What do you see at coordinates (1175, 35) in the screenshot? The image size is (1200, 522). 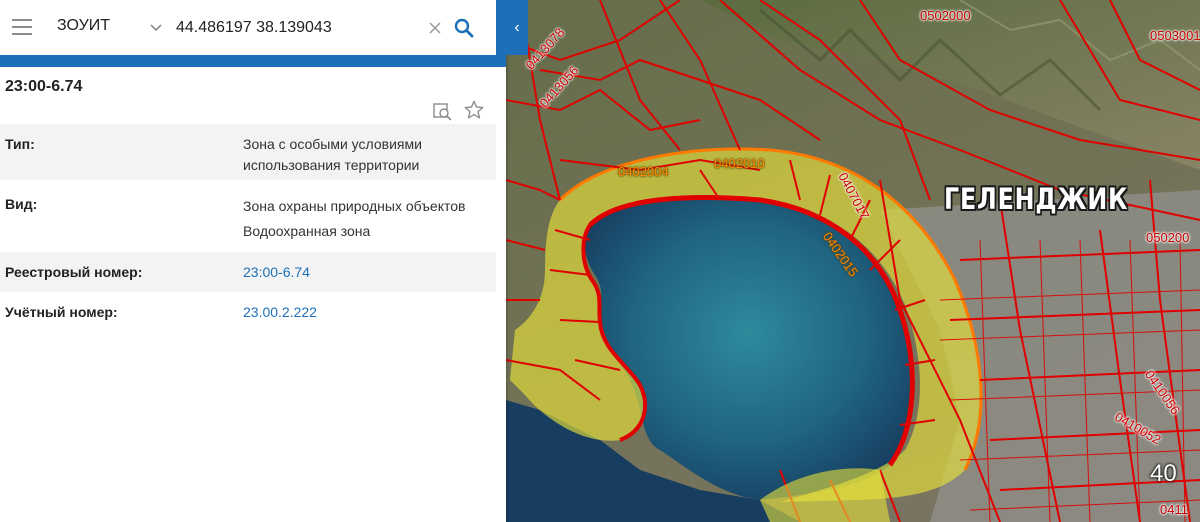 I see `parcel-label: 0503001` at bounding box center [1175, 35].